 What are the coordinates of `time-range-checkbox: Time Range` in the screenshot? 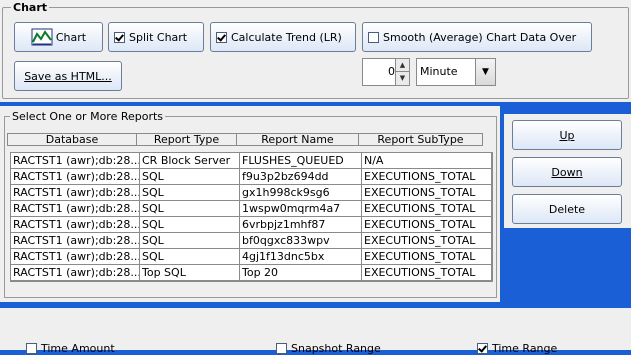 It's located at (517, 348).